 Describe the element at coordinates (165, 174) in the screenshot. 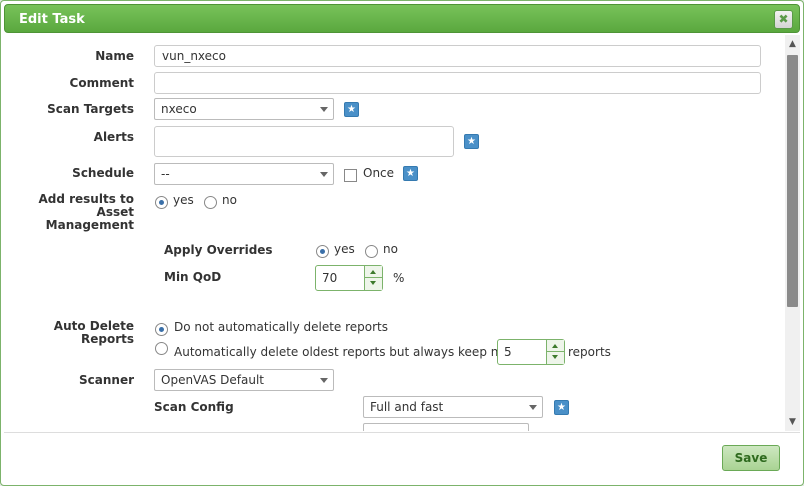

I see `schedule-value: --` at that location.